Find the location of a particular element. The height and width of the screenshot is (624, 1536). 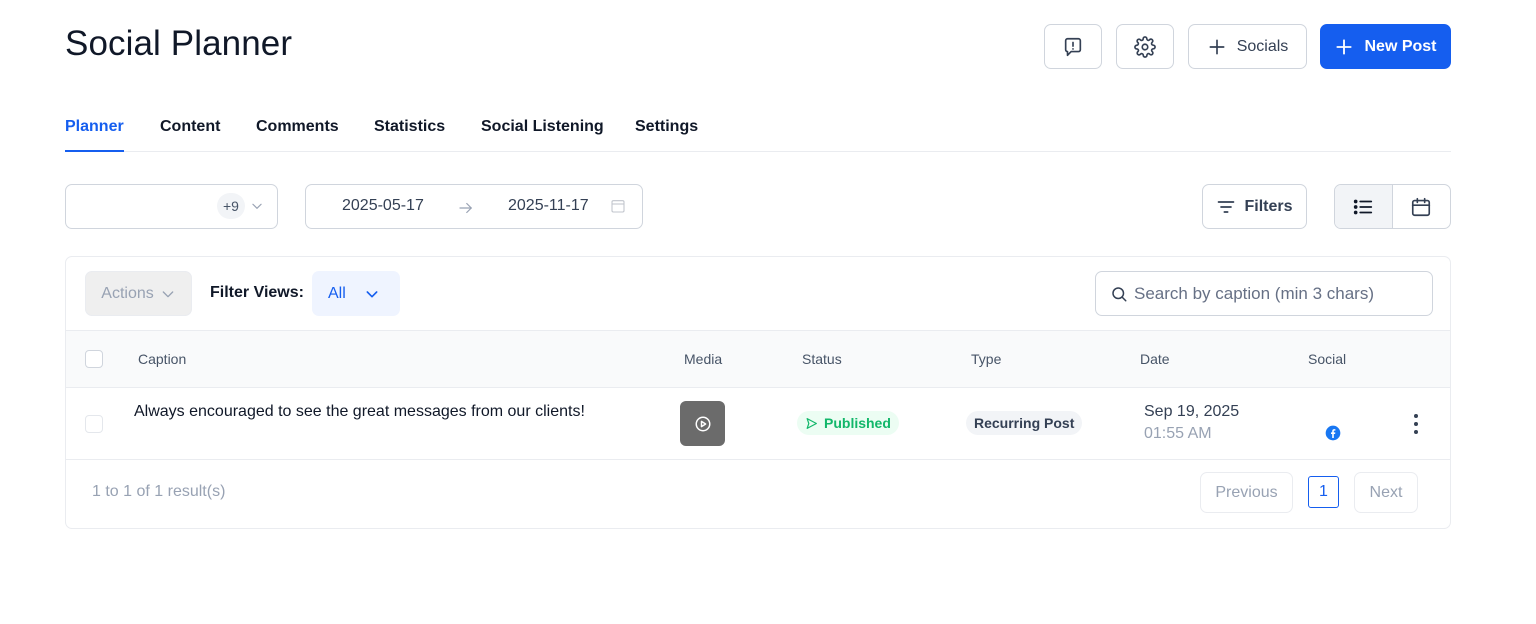

page-number-button: 1 is located at coordinates (1323, 492).